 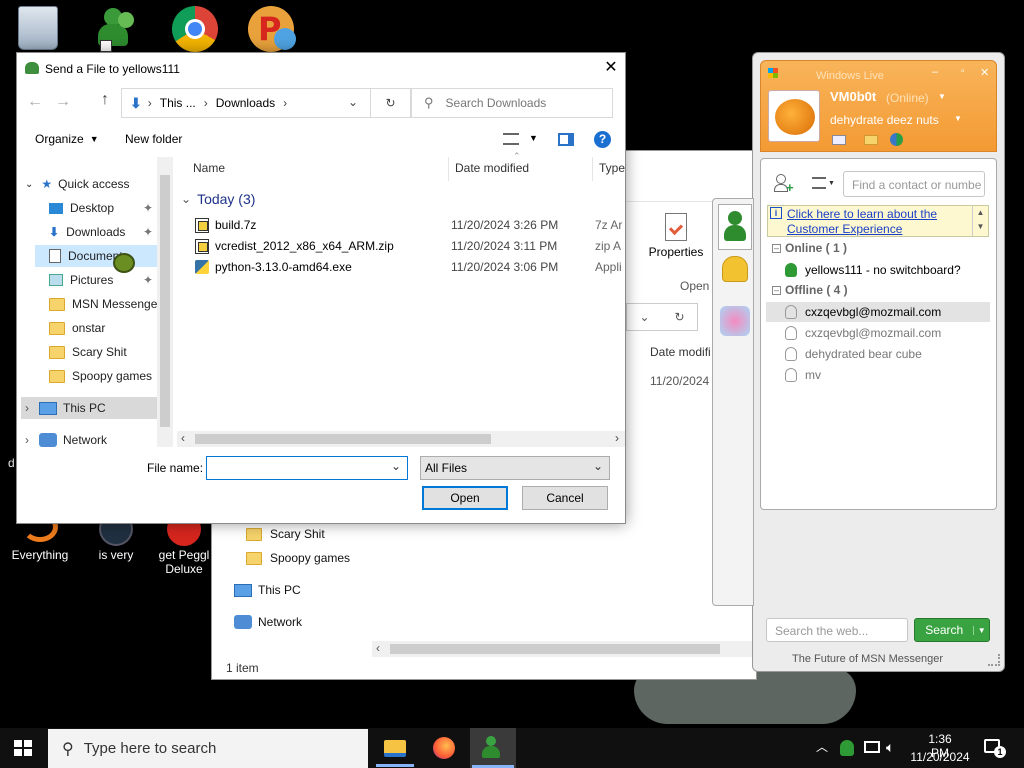 What do you see at coordinates (871, 140) in the screenshot?
I see `folder-icon` at bounding box center [871, 140].